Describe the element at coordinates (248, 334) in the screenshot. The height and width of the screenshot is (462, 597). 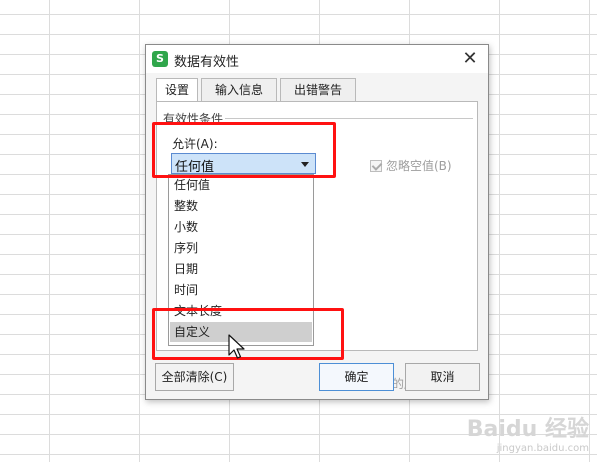
I see `highlight-box-custom` at that location.